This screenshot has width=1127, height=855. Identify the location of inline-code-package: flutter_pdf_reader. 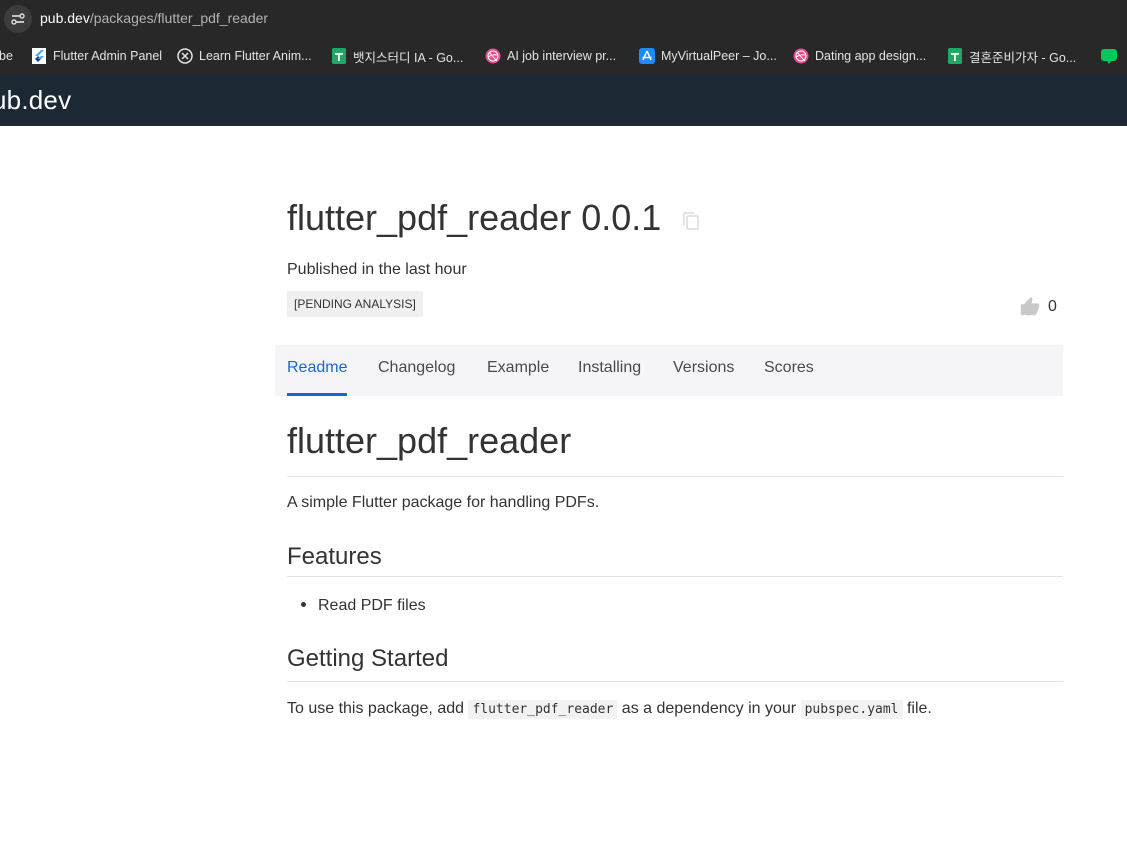
(543, 709).